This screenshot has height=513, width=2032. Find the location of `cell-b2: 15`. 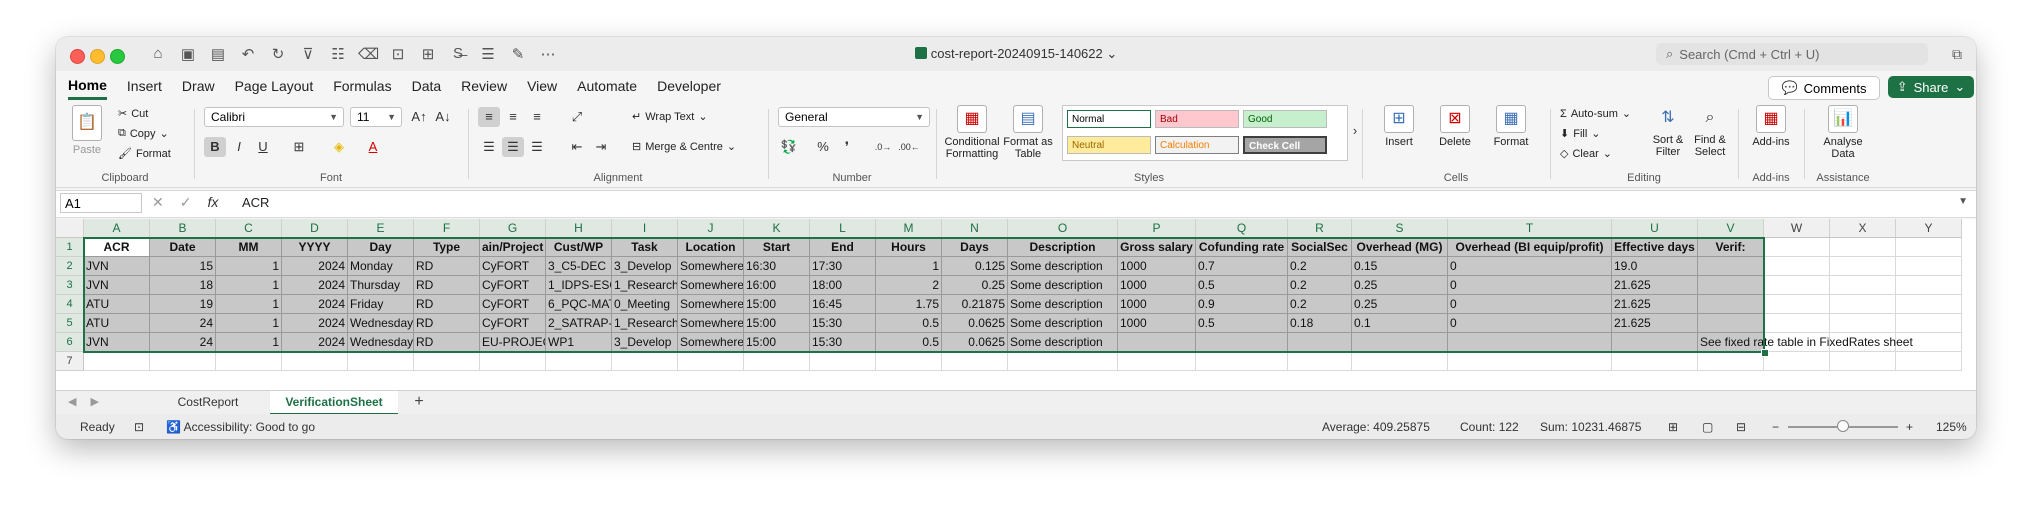

cell-b2: 15 is located at coordinates (183, 266).